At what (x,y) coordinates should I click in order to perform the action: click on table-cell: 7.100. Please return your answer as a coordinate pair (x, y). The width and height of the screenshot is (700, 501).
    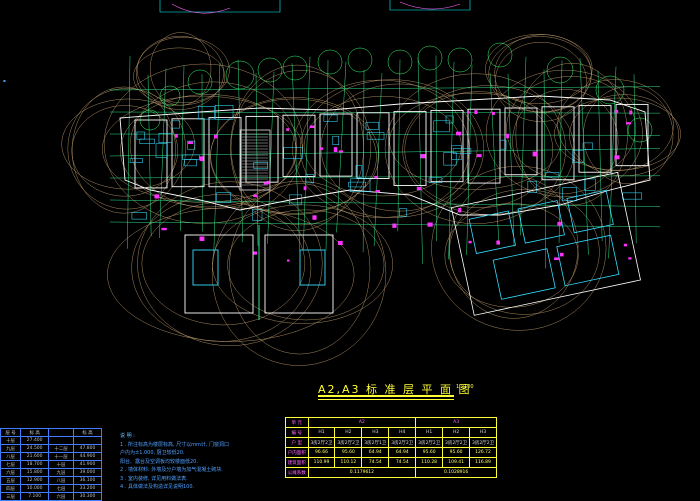
    Looking at the image, I should click on (35, 497).